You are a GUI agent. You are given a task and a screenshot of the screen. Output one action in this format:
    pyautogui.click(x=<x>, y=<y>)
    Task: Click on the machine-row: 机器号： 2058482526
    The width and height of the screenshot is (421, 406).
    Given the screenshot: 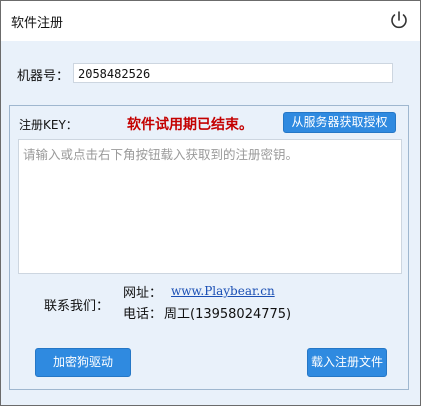 What is the action you would take?
    pyautogui.click(x=210, y=71)
    